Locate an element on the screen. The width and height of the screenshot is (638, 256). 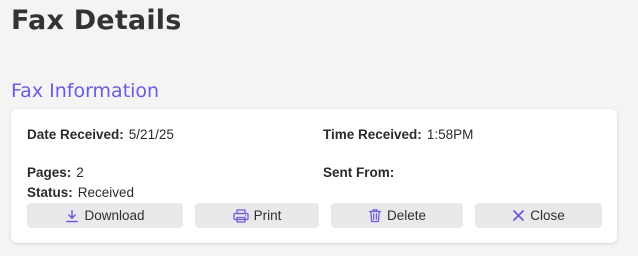
pages-field: Pages: 2 is located at coordinates (55, 172).